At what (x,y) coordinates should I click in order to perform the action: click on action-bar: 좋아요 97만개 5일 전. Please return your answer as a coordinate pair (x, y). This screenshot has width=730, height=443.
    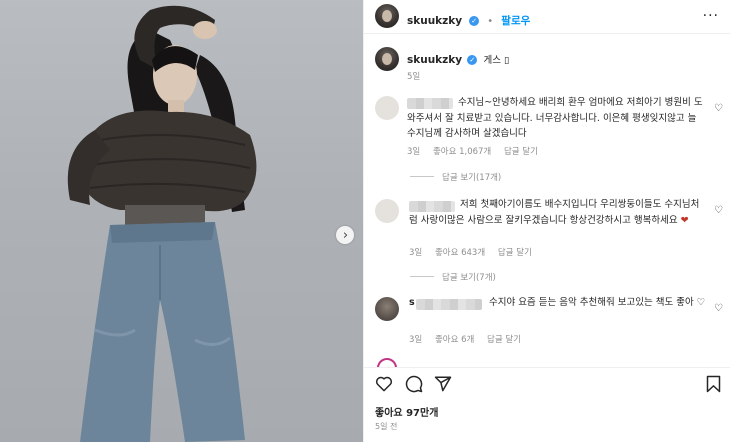
    Looking at the image, I should click on (547, 405).